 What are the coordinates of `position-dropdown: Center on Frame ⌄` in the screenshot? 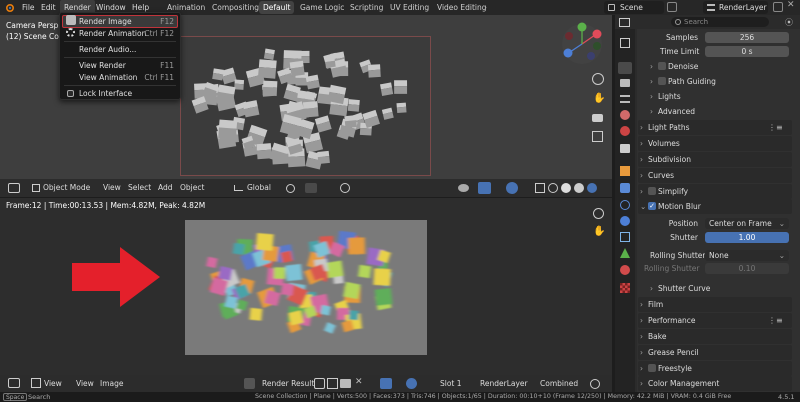 It's located at (747, 223).